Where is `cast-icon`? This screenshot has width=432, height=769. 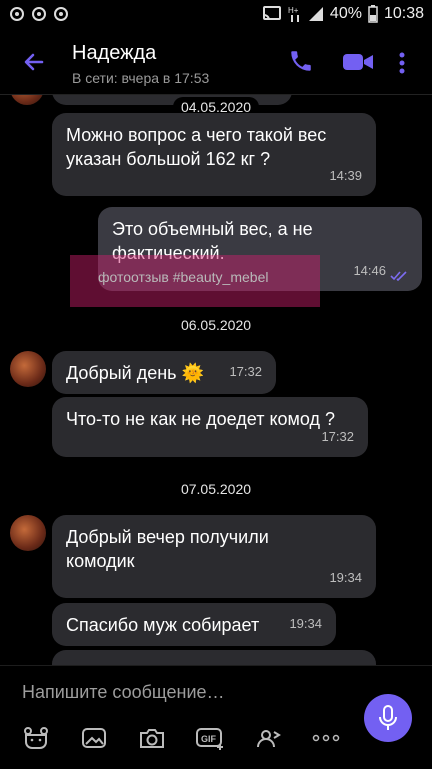
cast-icon is located at coordinates (271, 13).